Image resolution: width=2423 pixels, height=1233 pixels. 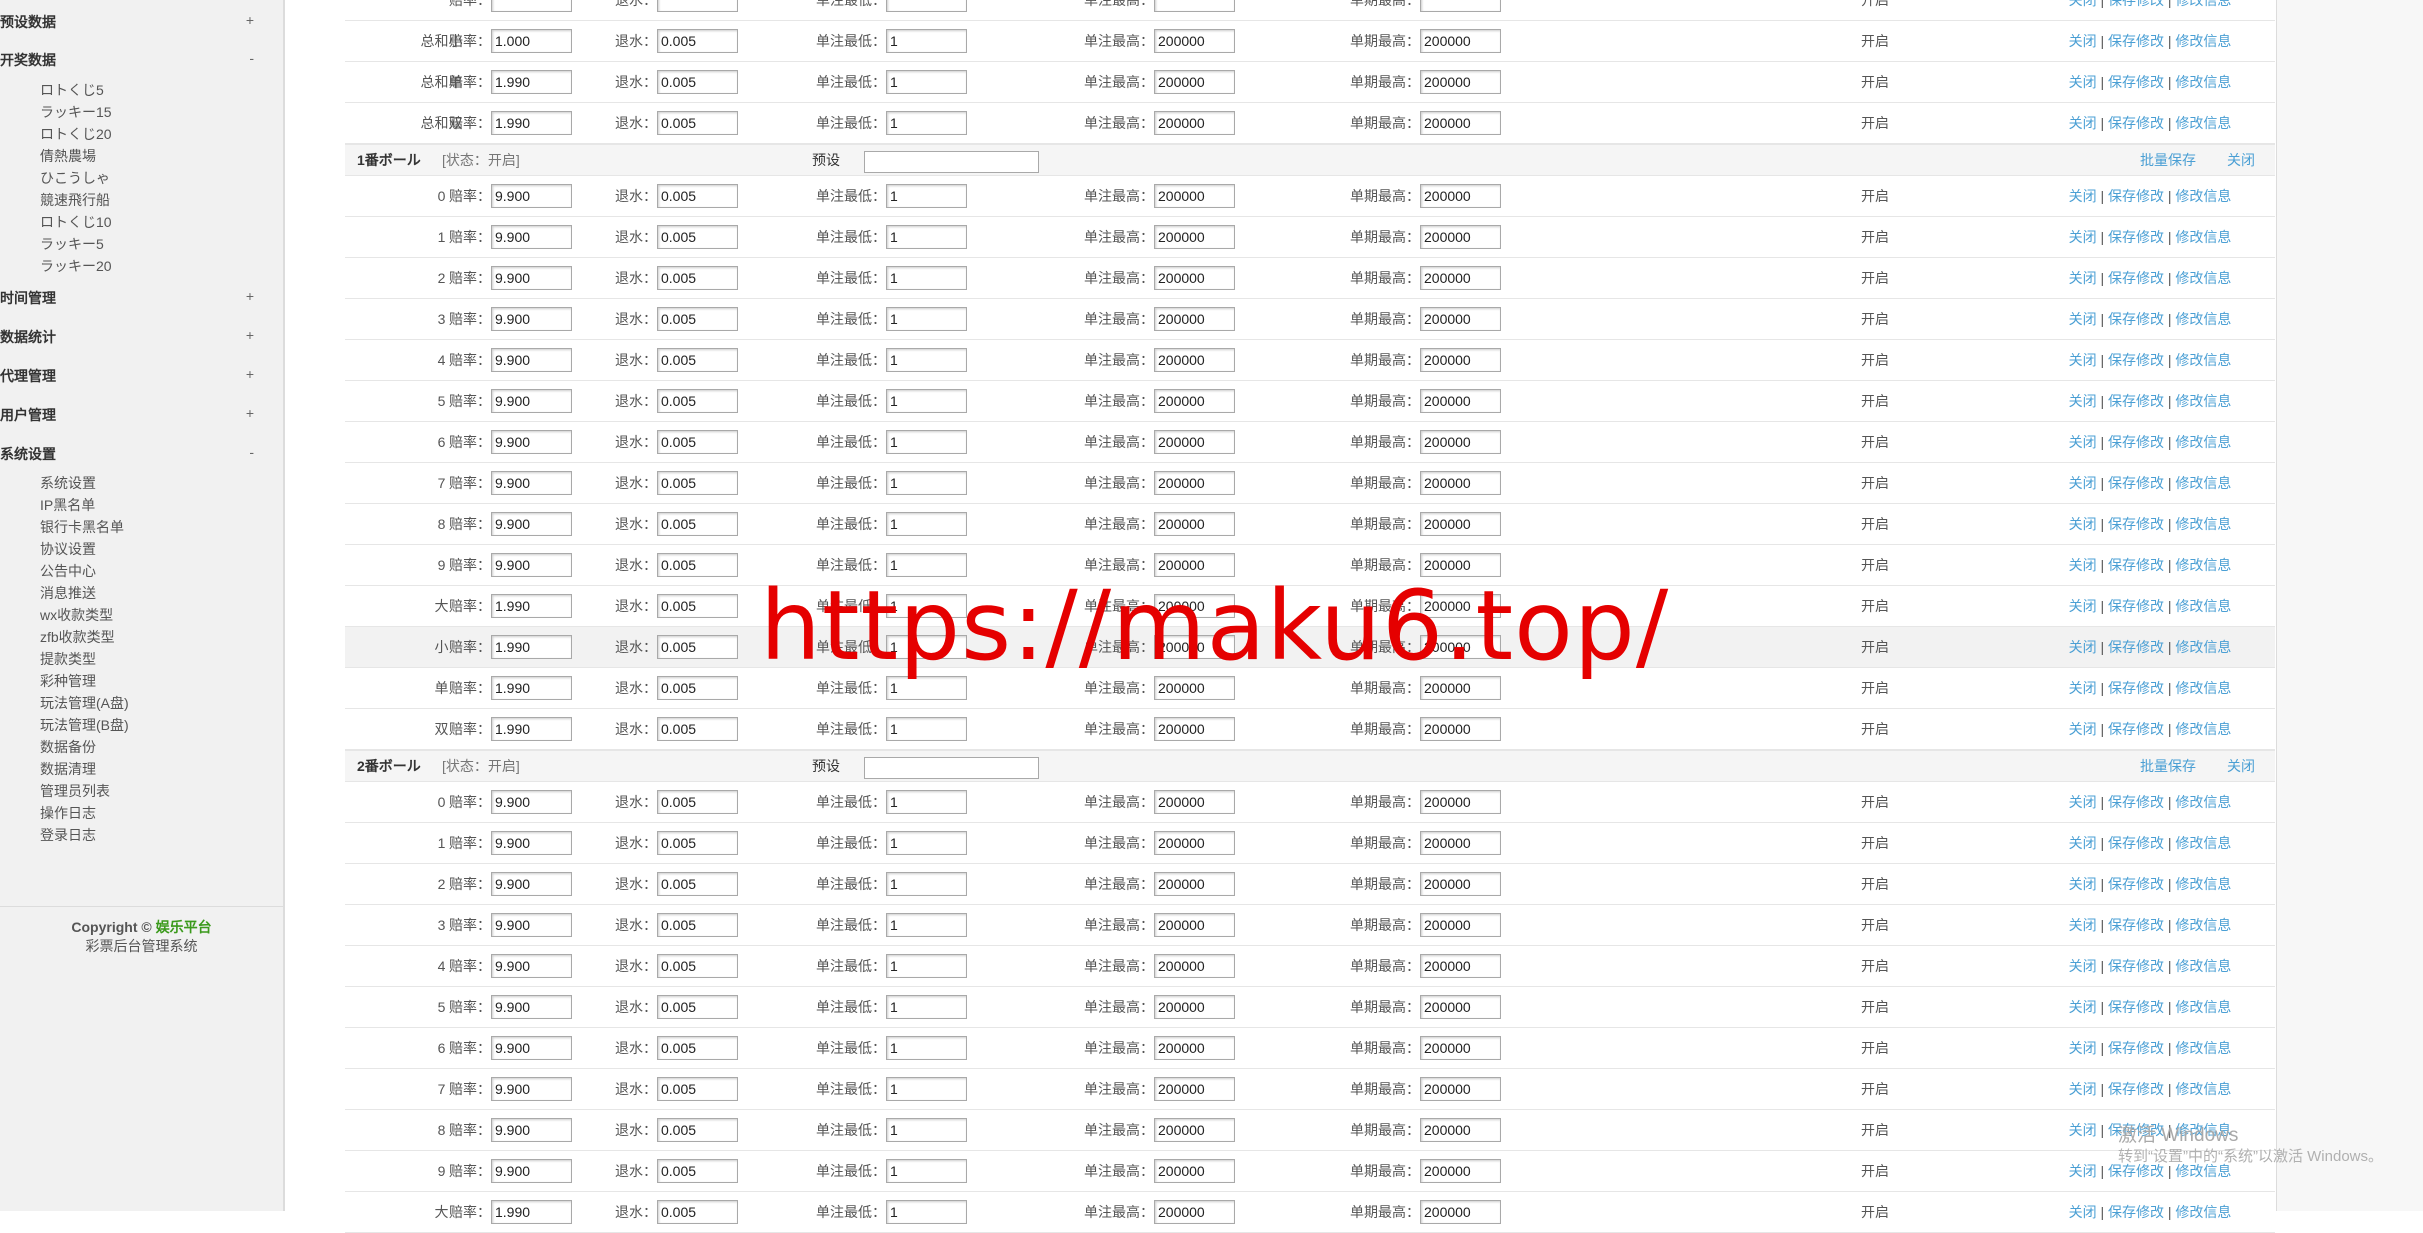 I want to click on sidebar-item: IP黑名单, so click(x=67, y=505).